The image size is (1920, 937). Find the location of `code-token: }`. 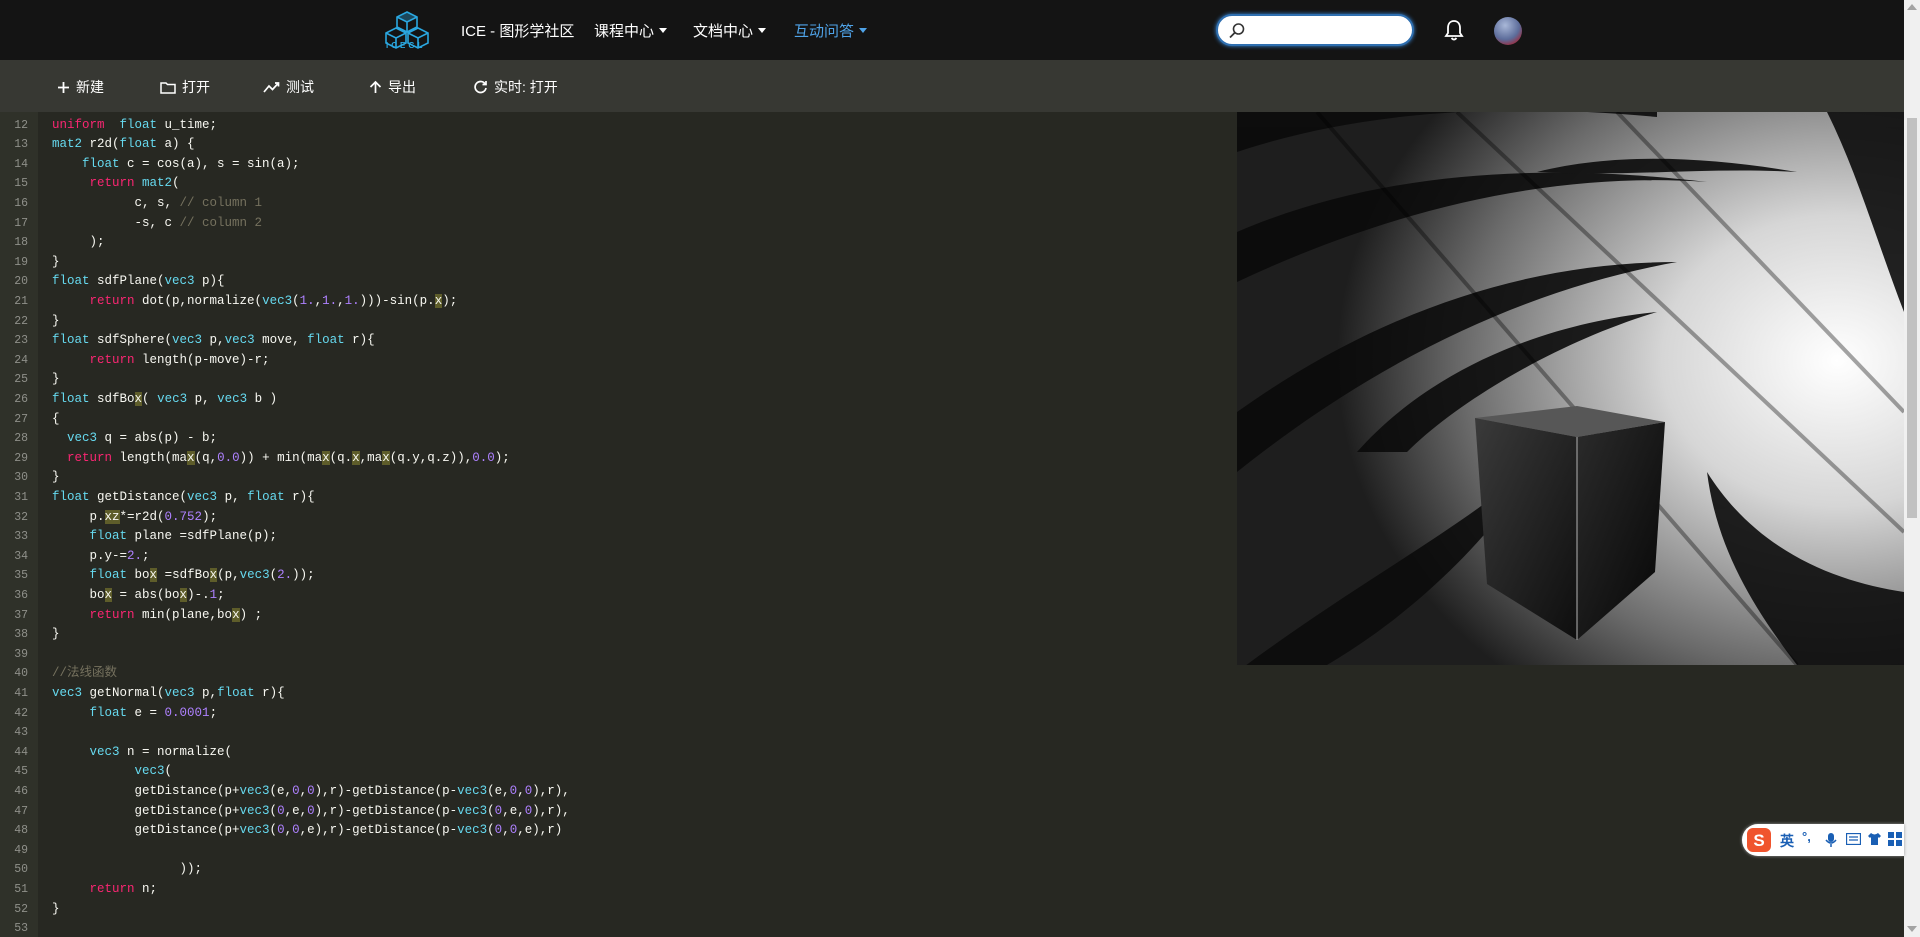

code-token: } is located at coordinates (56, 634).